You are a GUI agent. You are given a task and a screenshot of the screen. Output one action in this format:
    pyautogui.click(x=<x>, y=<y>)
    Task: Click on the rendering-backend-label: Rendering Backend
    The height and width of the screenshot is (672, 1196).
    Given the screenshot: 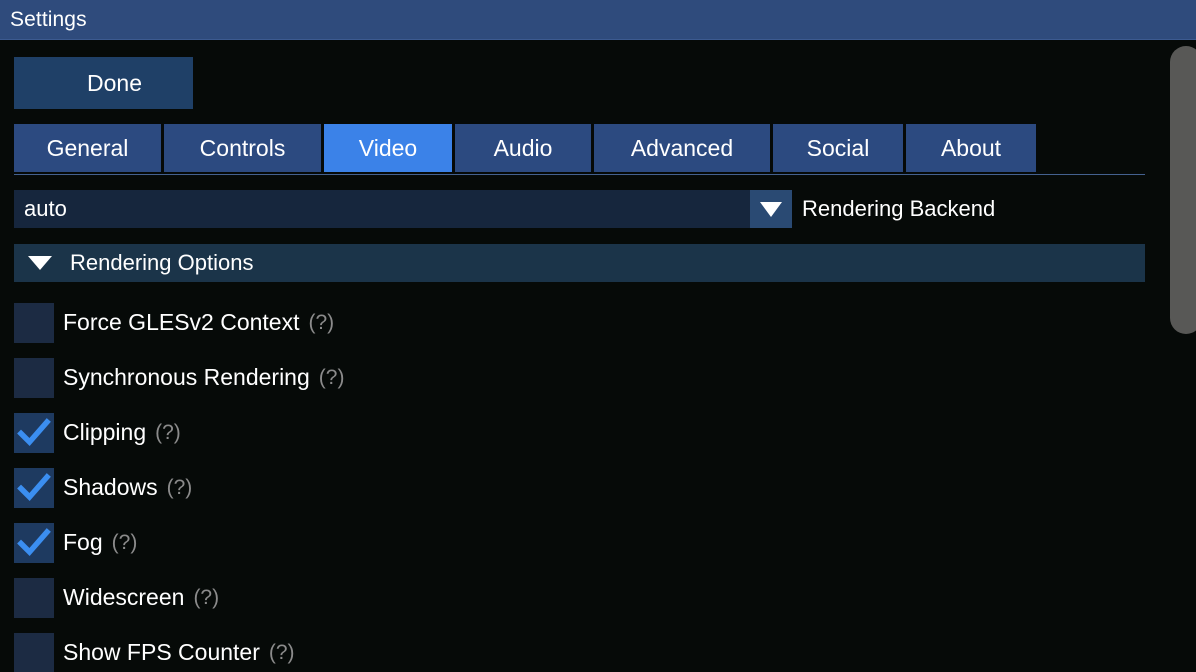 What is the action you would take?
    pyautogui.click(x=899, y=208)
    